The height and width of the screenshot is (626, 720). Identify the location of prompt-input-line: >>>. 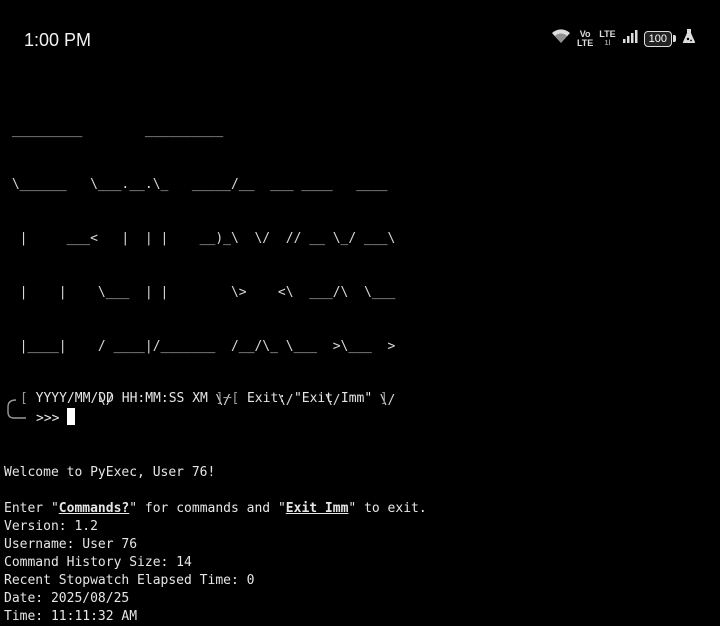
(196, 418).